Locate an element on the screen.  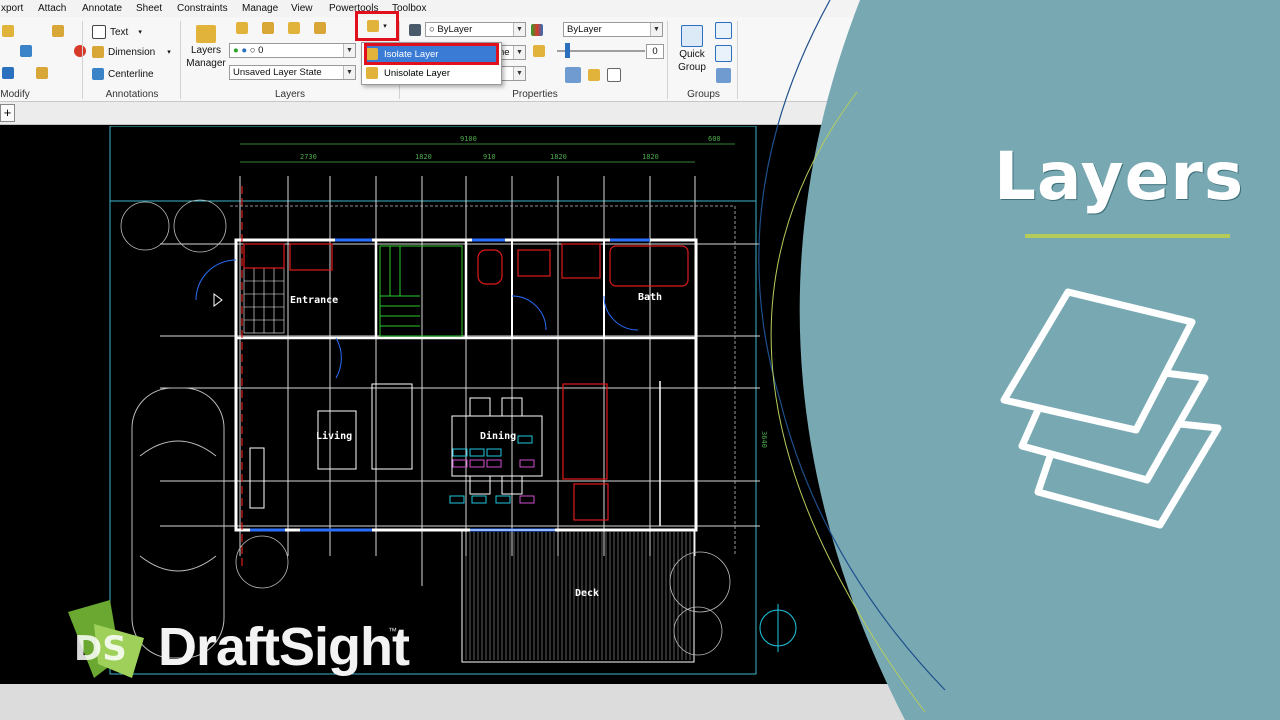
layer-state-value: Unsaved Layer State is located at coordinates (277, 72).